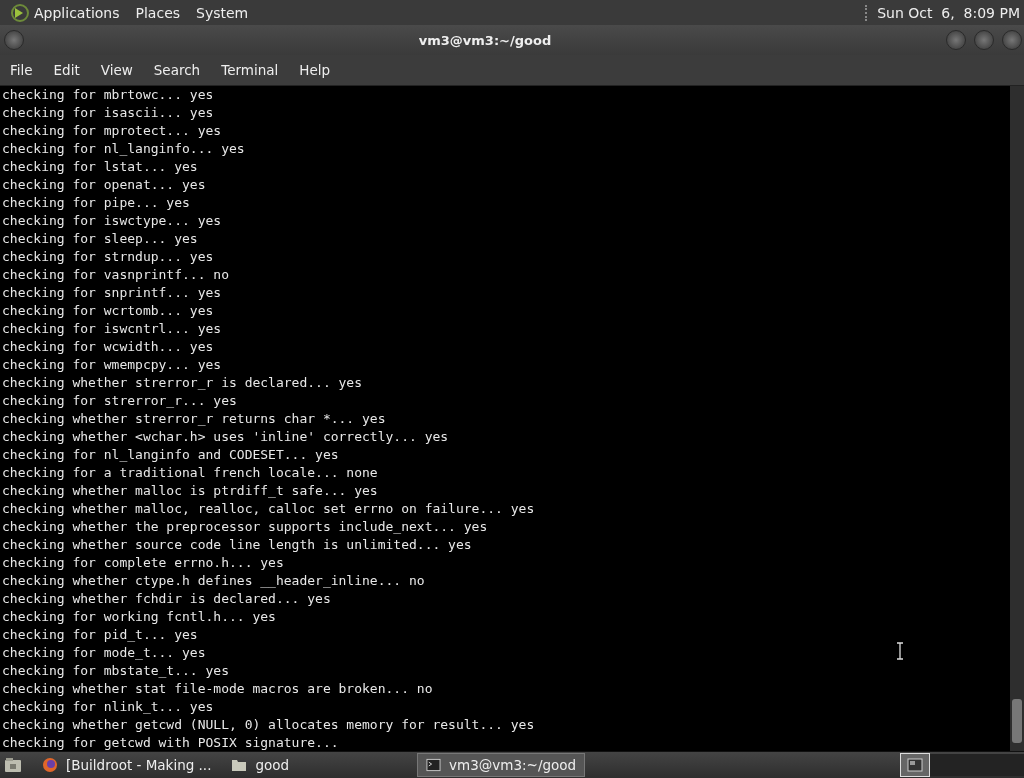  What do you see at coordinates (77, 12) in the screenshot?
I see `panel-menu: Applications` at bounding box center [77, 12].